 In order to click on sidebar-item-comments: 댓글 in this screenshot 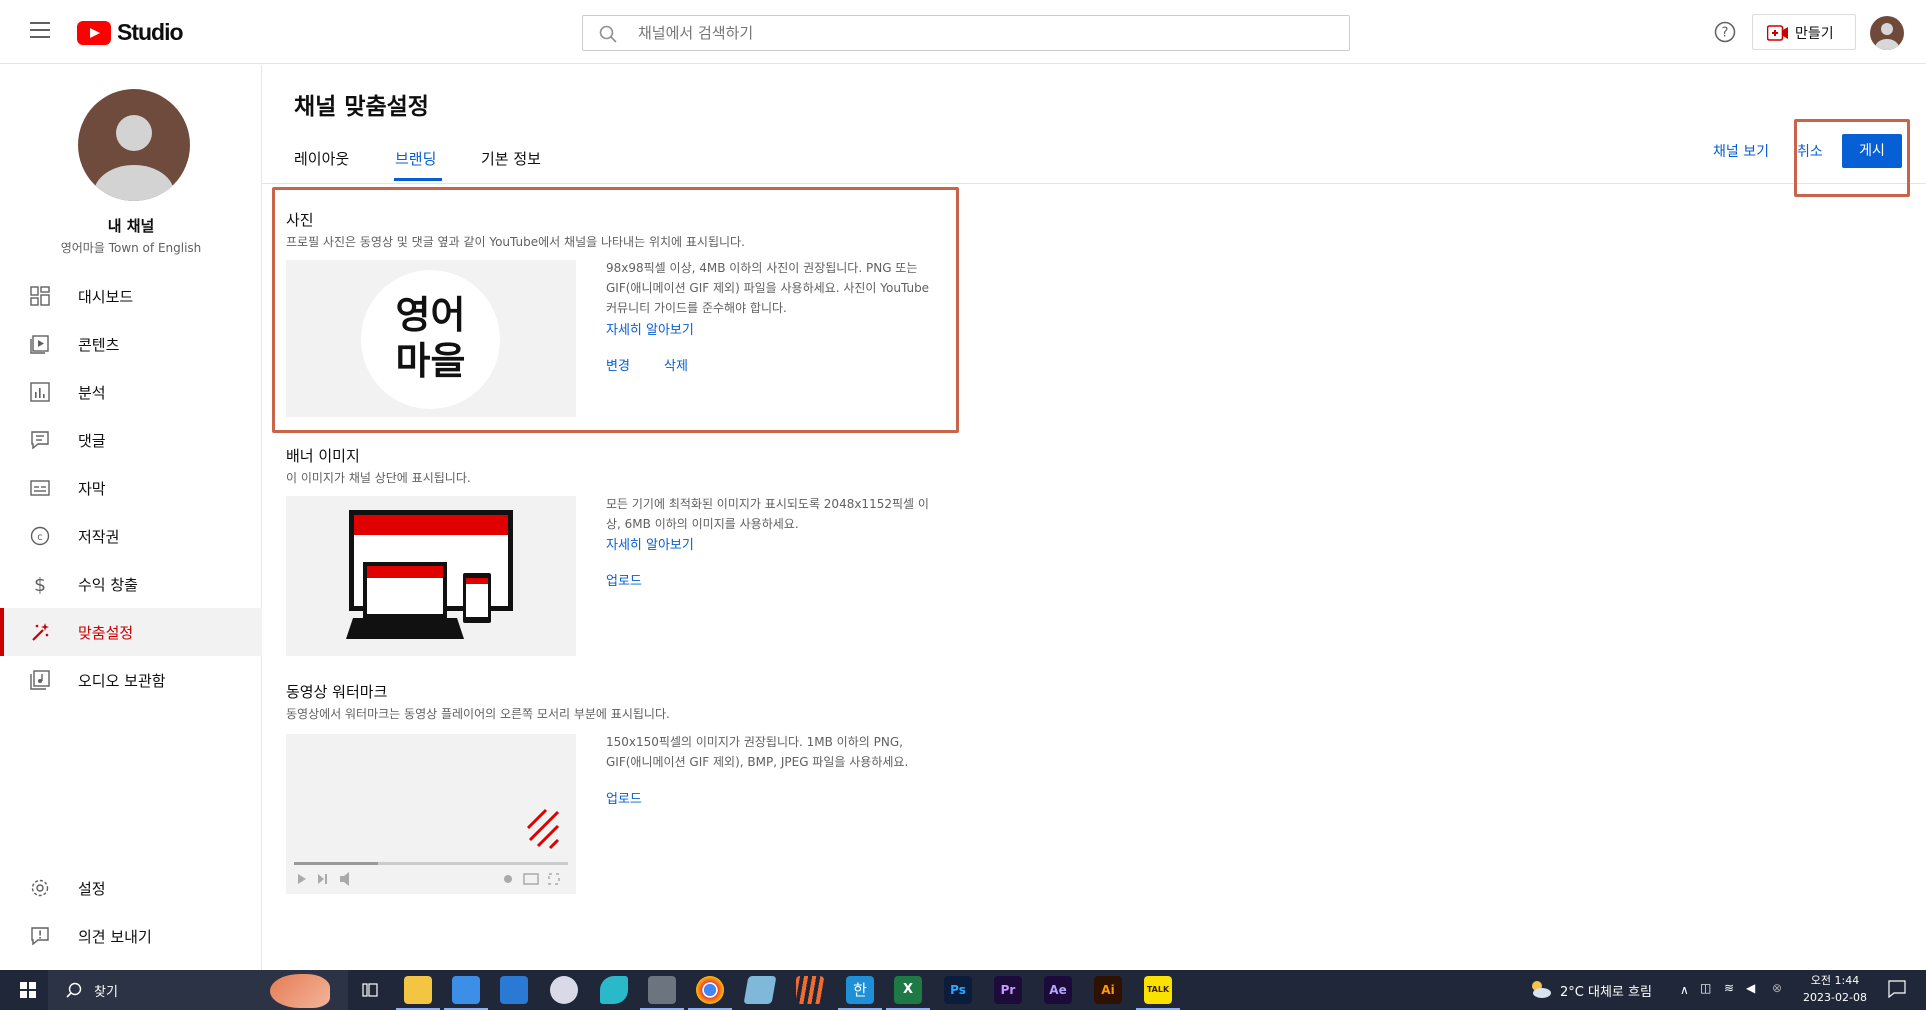, I will do `click(131, 440)`.